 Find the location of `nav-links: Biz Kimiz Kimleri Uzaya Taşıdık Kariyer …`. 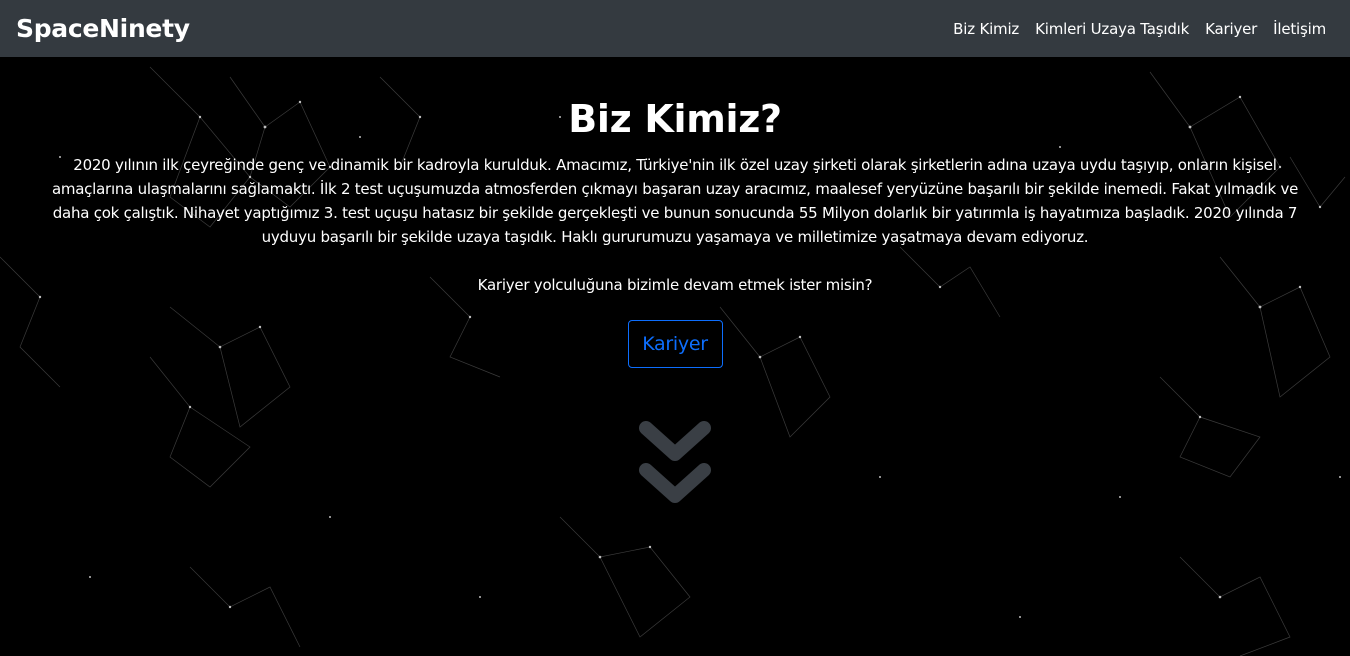

nav-links: Biz Kimiz Kimleri Uzaya Taşıdık Kariyer … is located at coordinates (1139, 29).